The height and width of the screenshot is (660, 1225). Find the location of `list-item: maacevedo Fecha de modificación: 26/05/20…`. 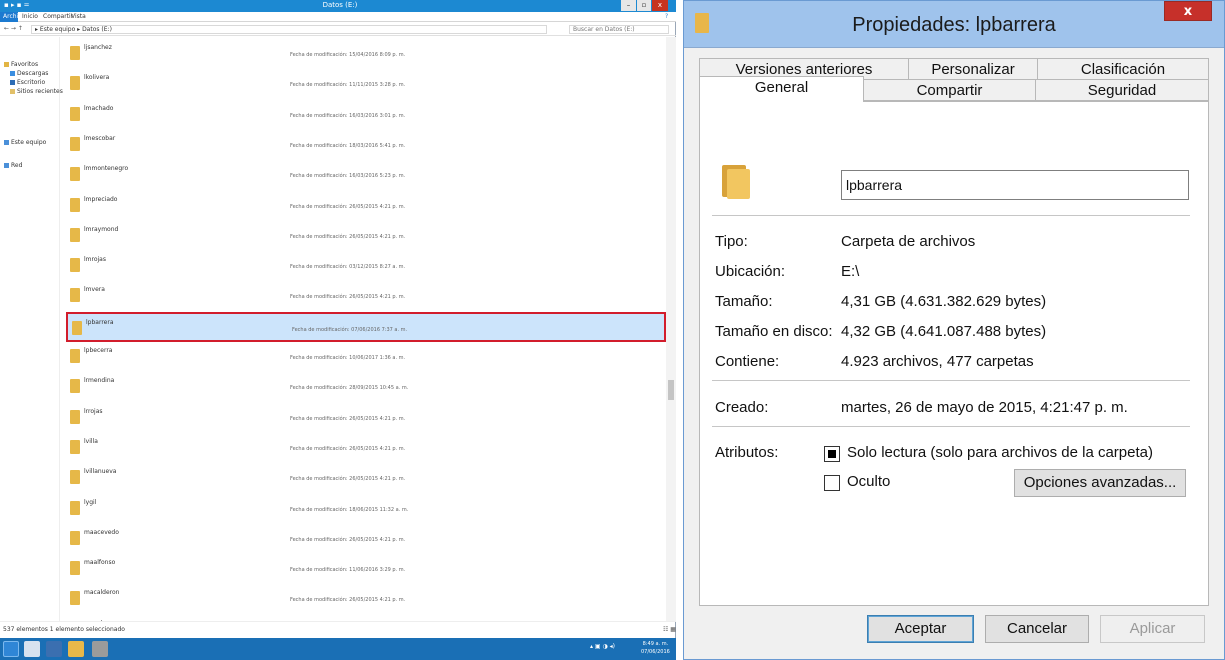

list-item: maacevedo Fecha de modificación: 26/05/20… is located at coordinates (366, 539).